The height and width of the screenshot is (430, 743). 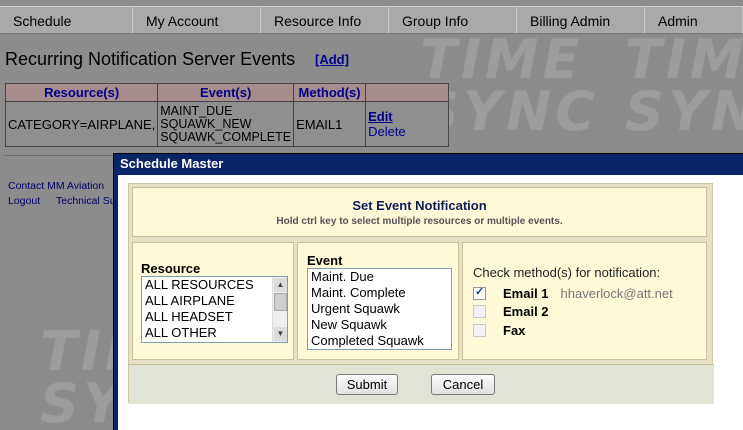 I want to click on email2-checkbox, so click(x=479, y=311).